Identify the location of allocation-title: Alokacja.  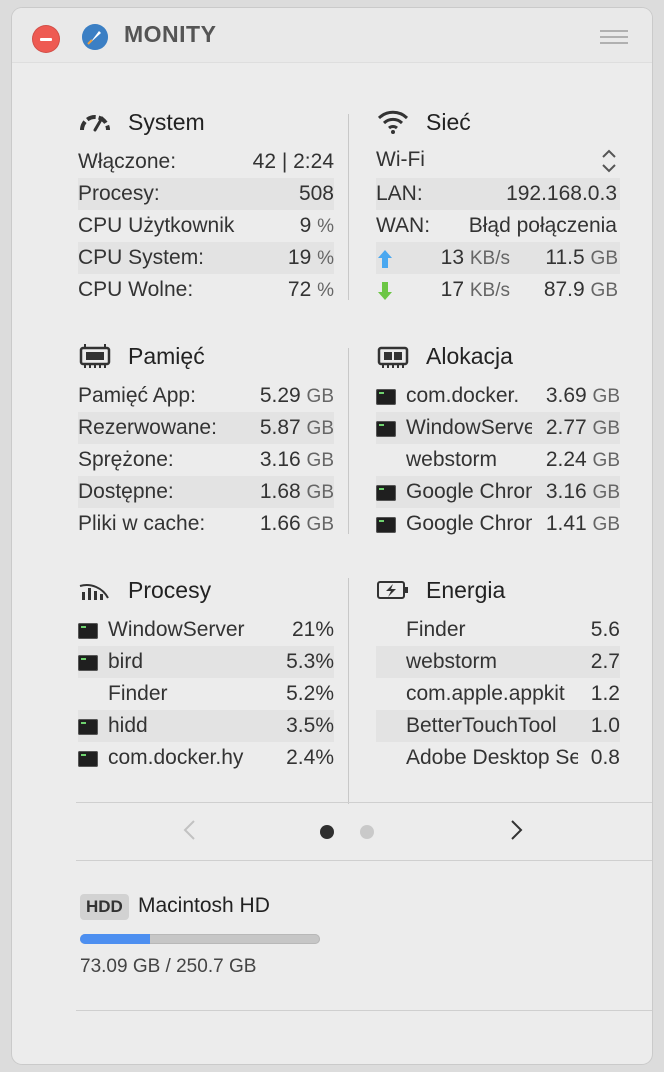
(469, 356).